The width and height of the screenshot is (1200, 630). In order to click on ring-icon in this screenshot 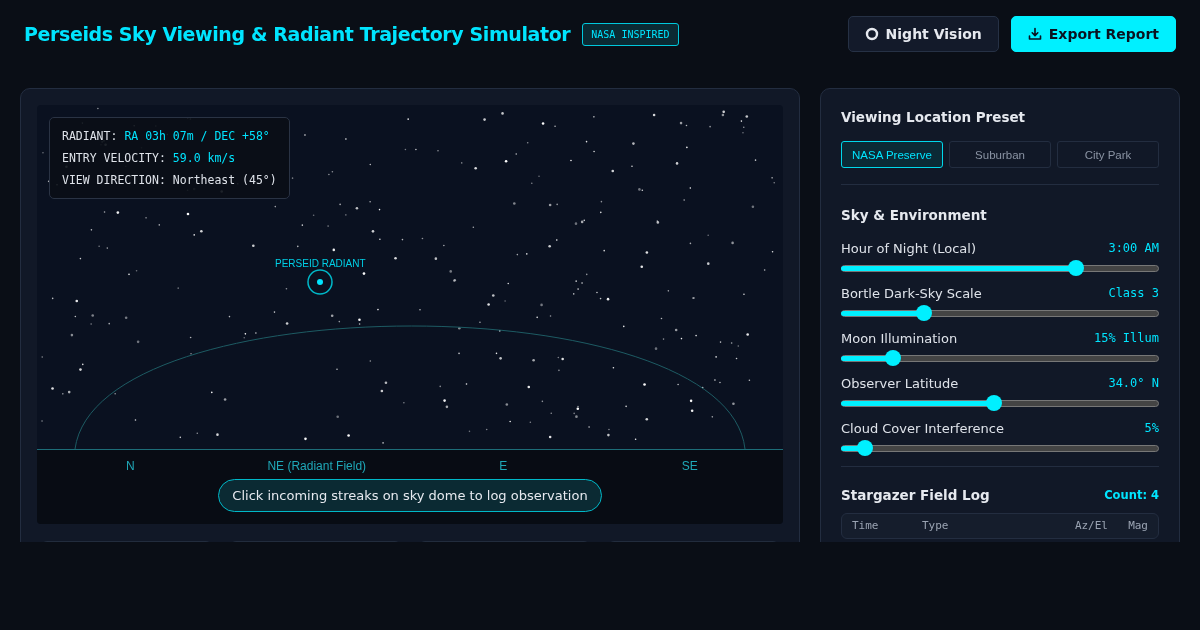, I will do `click(871, 34)`.